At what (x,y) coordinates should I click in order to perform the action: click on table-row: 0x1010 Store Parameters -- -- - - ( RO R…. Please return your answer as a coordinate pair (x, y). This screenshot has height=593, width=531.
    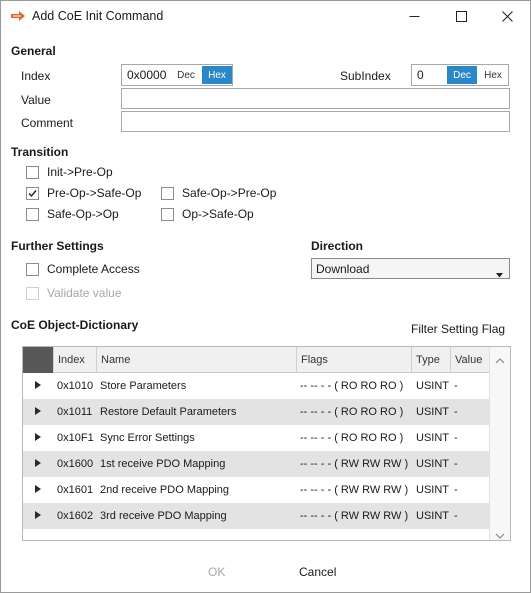
    Looking at the image, I should click on (256, 386).